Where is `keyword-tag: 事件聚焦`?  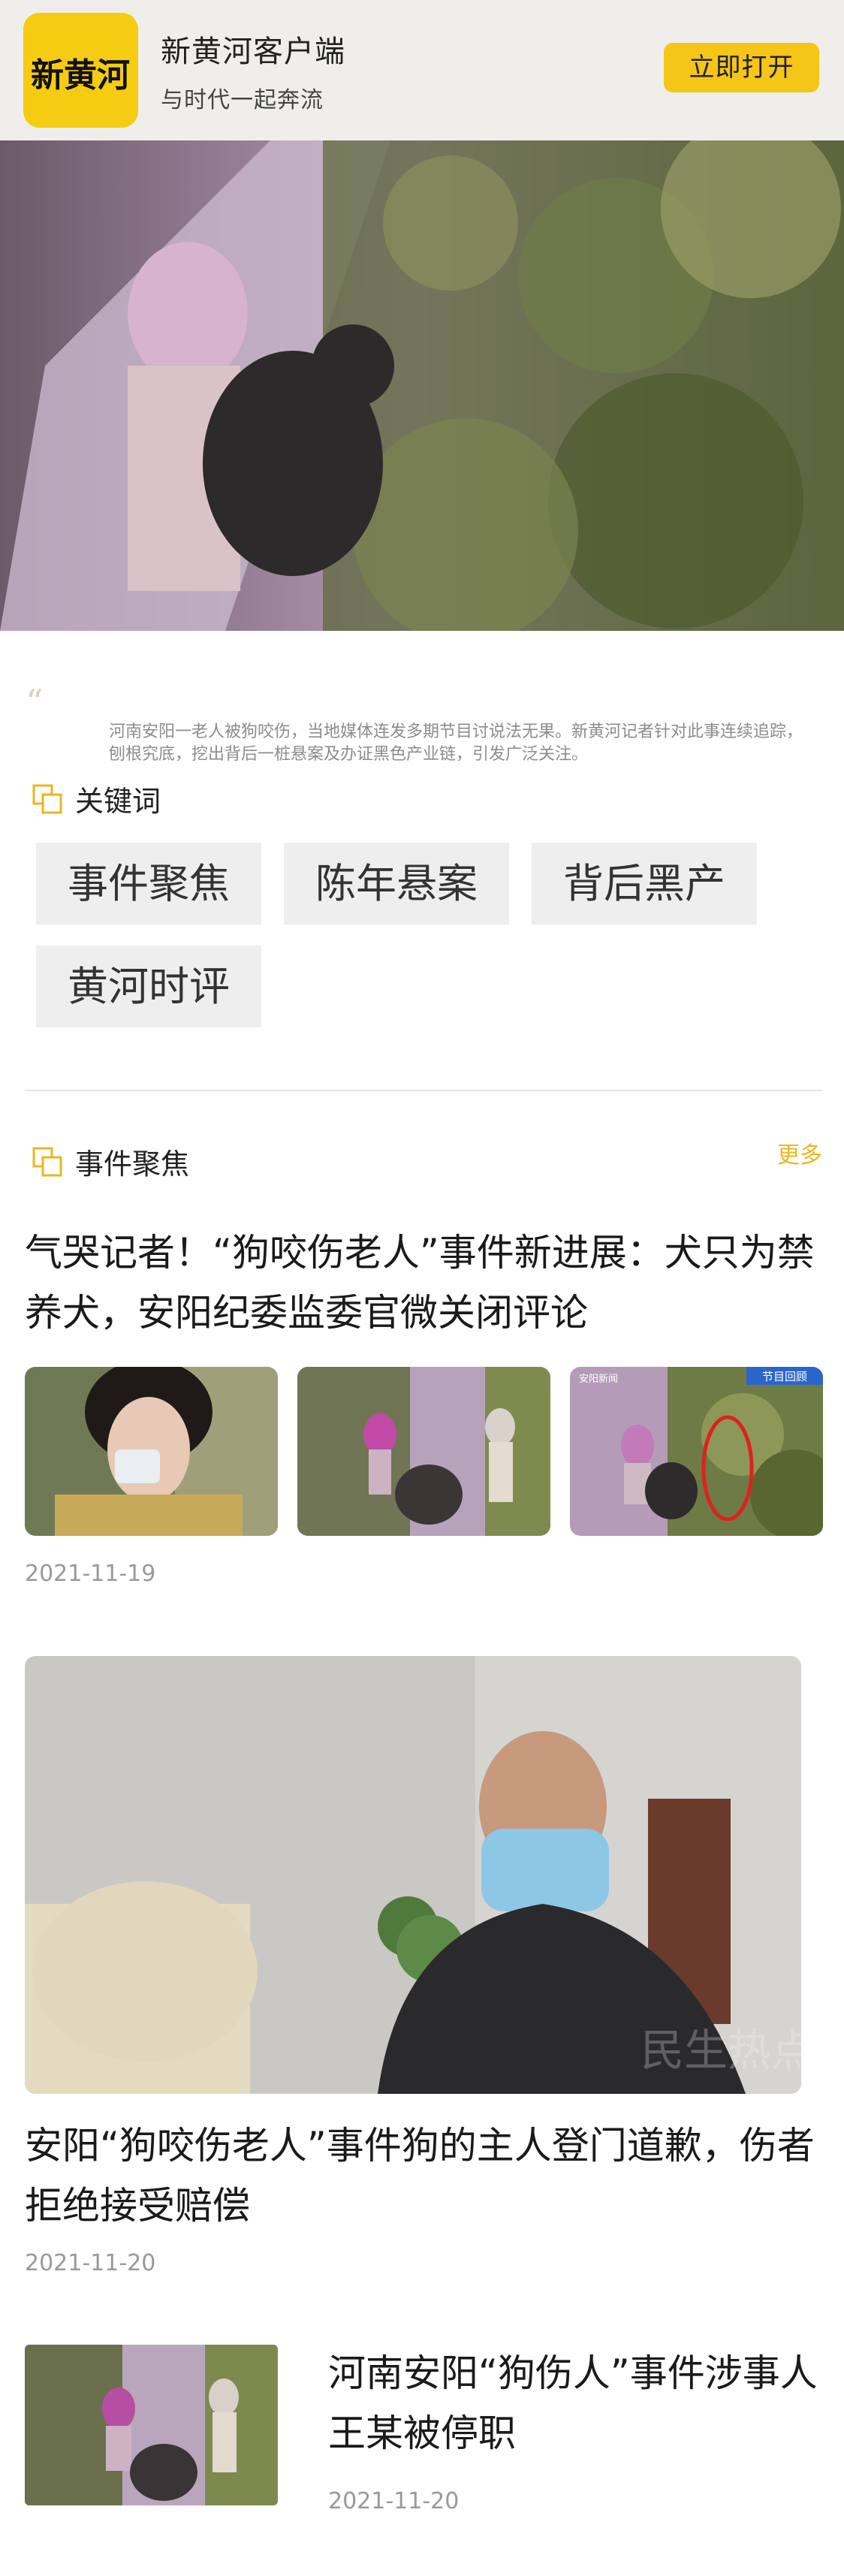
keyword-tag: 事件聚焦 is located at coordinates (149, 884).